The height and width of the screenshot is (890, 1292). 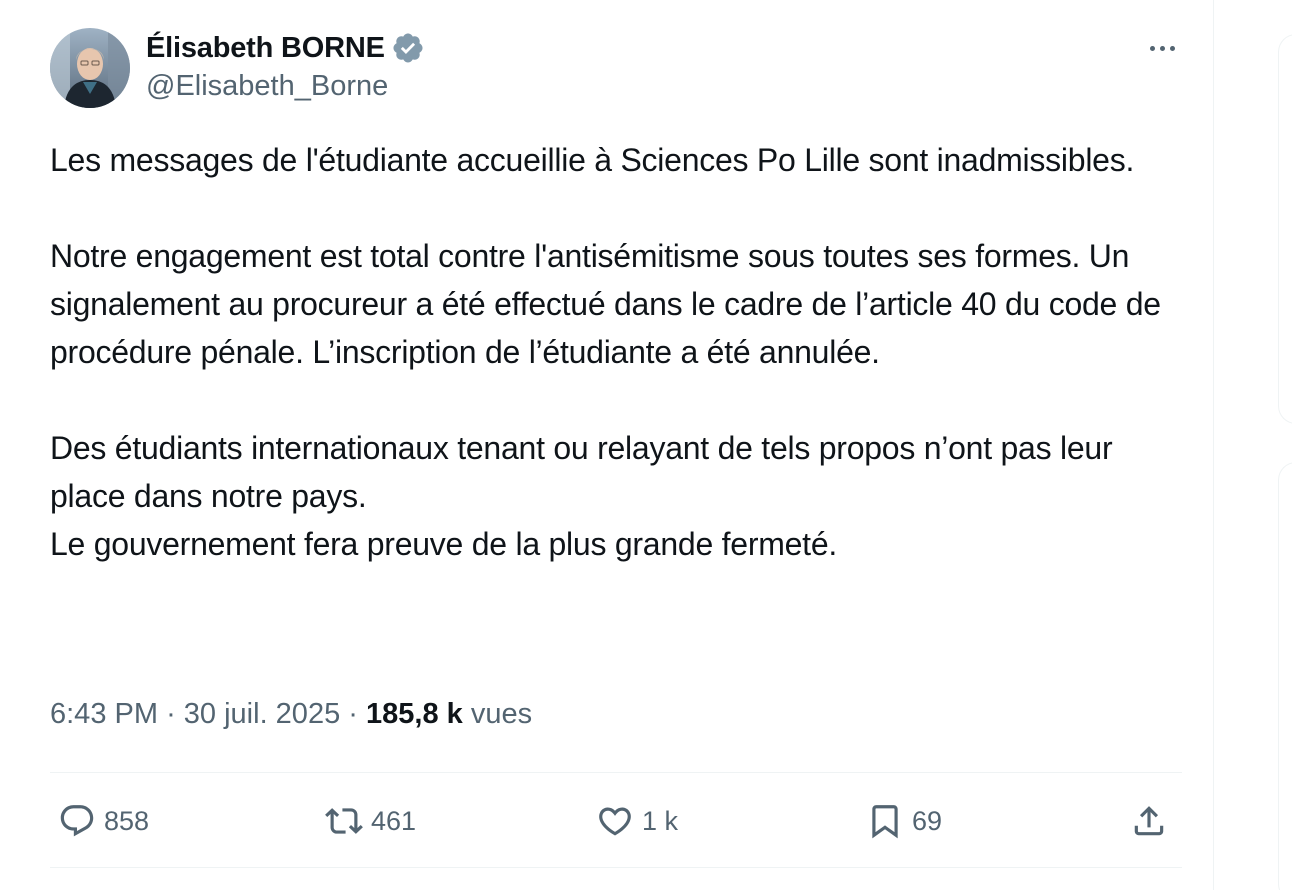 I want to click on author-handle: @Elisabeth_Borne, so click(x=267, y=86).